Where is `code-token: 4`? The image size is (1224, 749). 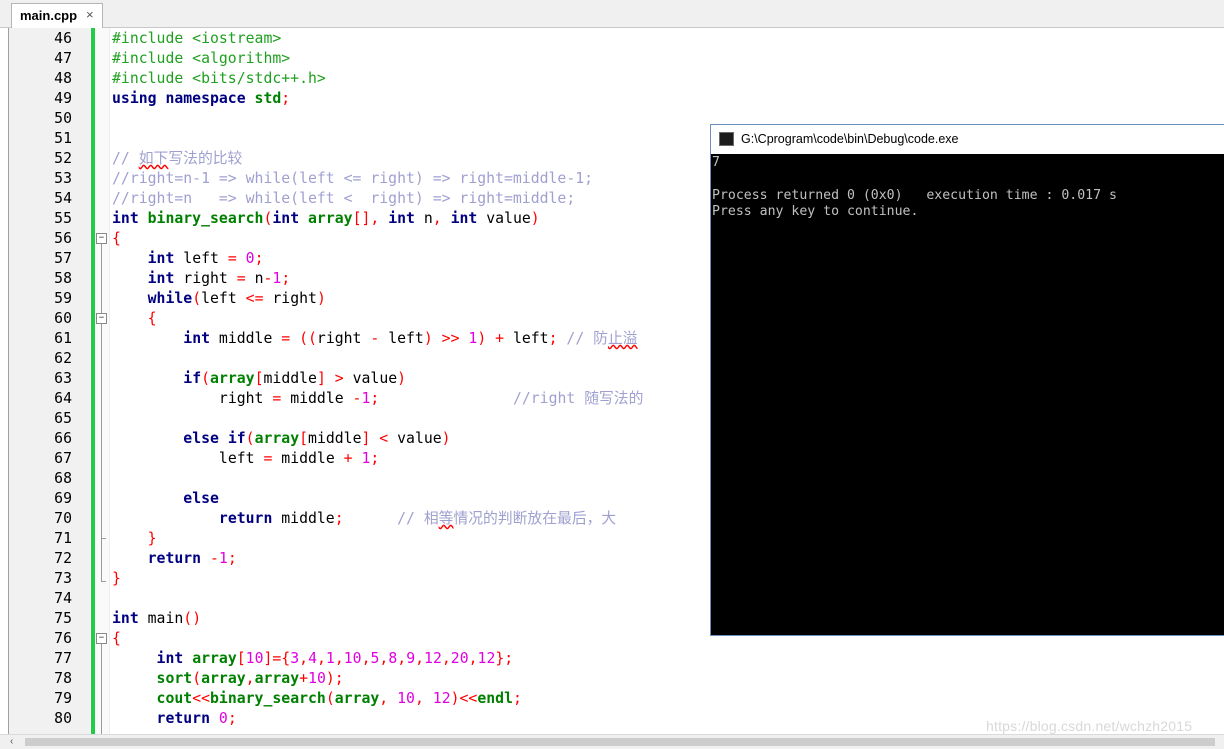
code-token: 4 is located at coordinates (312, 658).